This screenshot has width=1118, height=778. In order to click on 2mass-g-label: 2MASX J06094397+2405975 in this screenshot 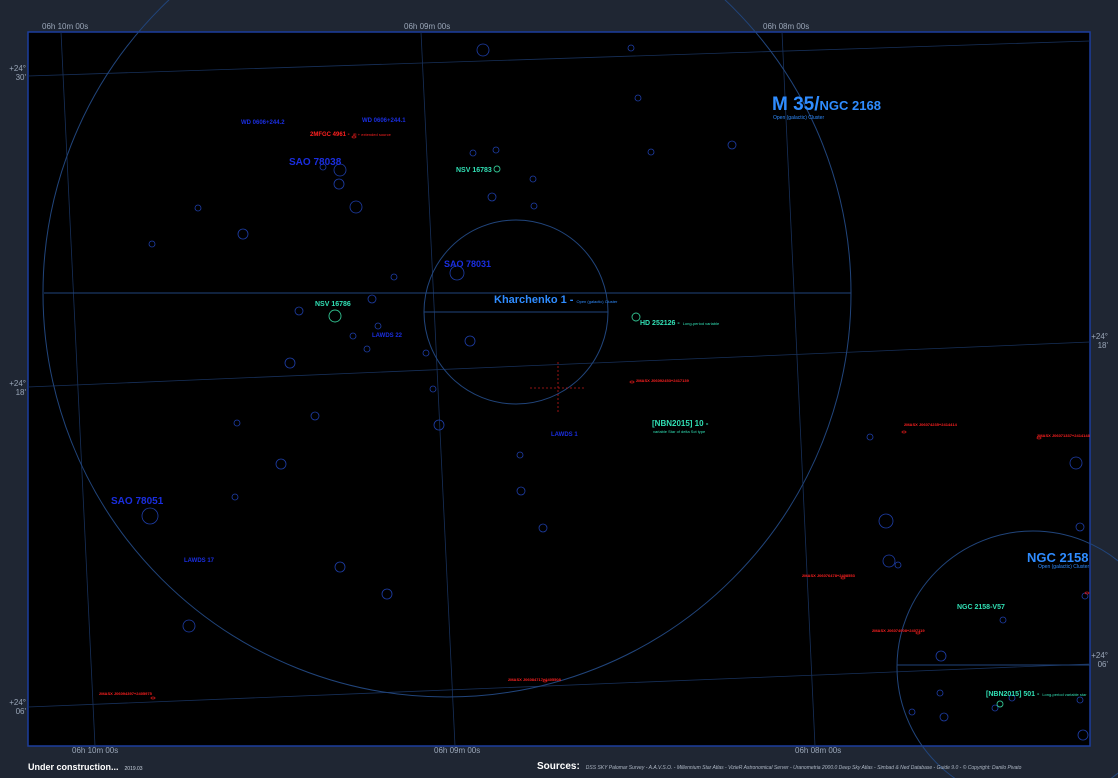, I will do `click(125, 693)`.